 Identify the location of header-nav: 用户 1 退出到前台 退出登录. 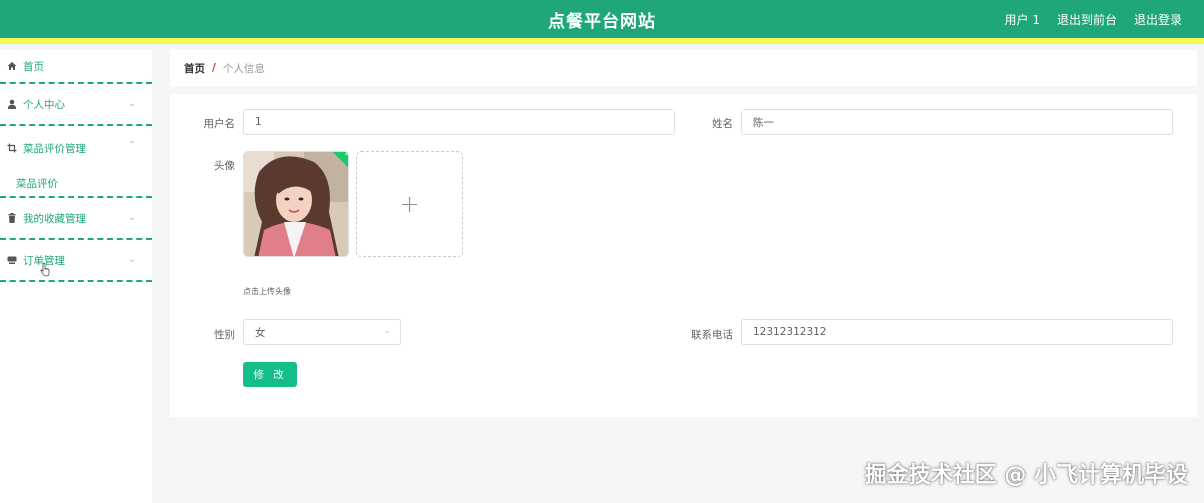
(1093, 19).